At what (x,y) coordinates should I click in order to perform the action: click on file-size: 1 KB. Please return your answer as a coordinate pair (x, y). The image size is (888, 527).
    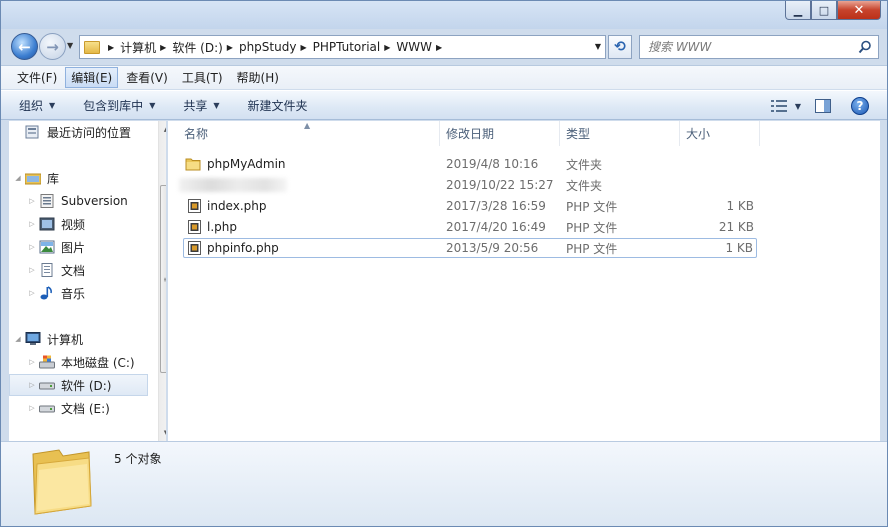
    Looking at the image, I should click on (740, 206).